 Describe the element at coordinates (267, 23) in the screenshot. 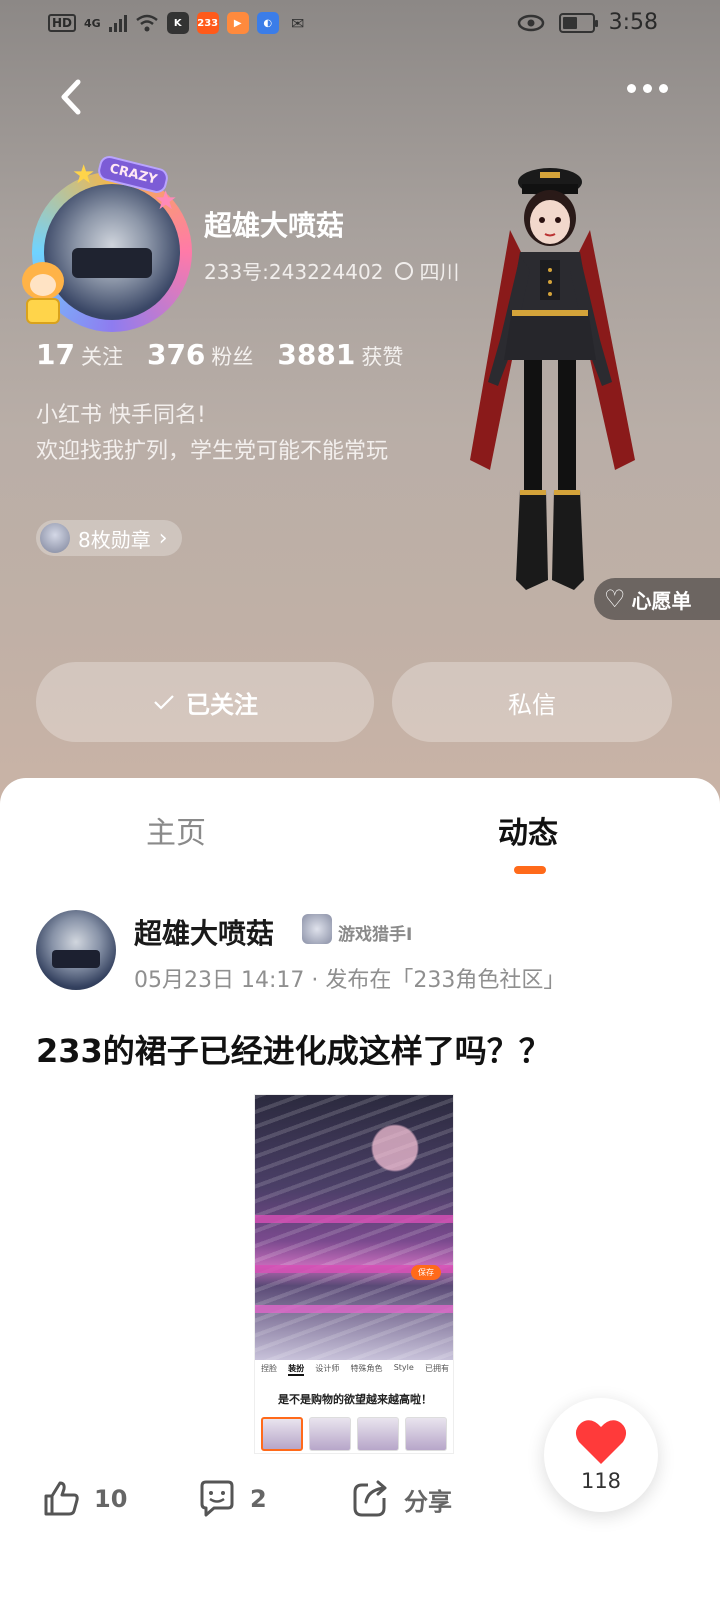

I see `app-browser-icon: ◐` at that location.